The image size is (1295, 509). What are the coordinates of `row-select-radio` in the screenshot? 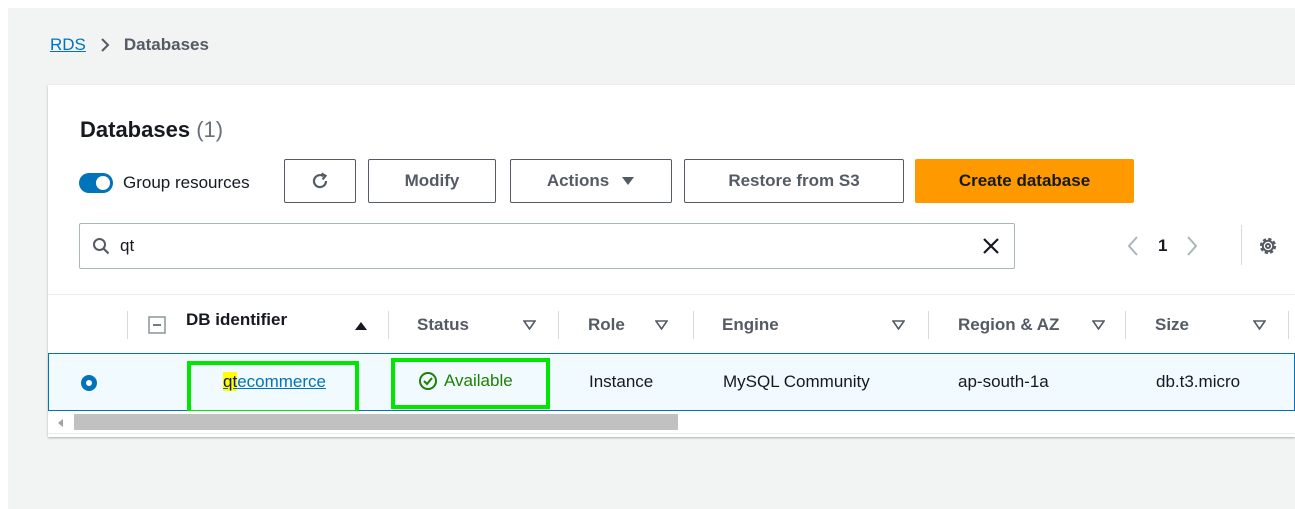 It's located at (89, 383).